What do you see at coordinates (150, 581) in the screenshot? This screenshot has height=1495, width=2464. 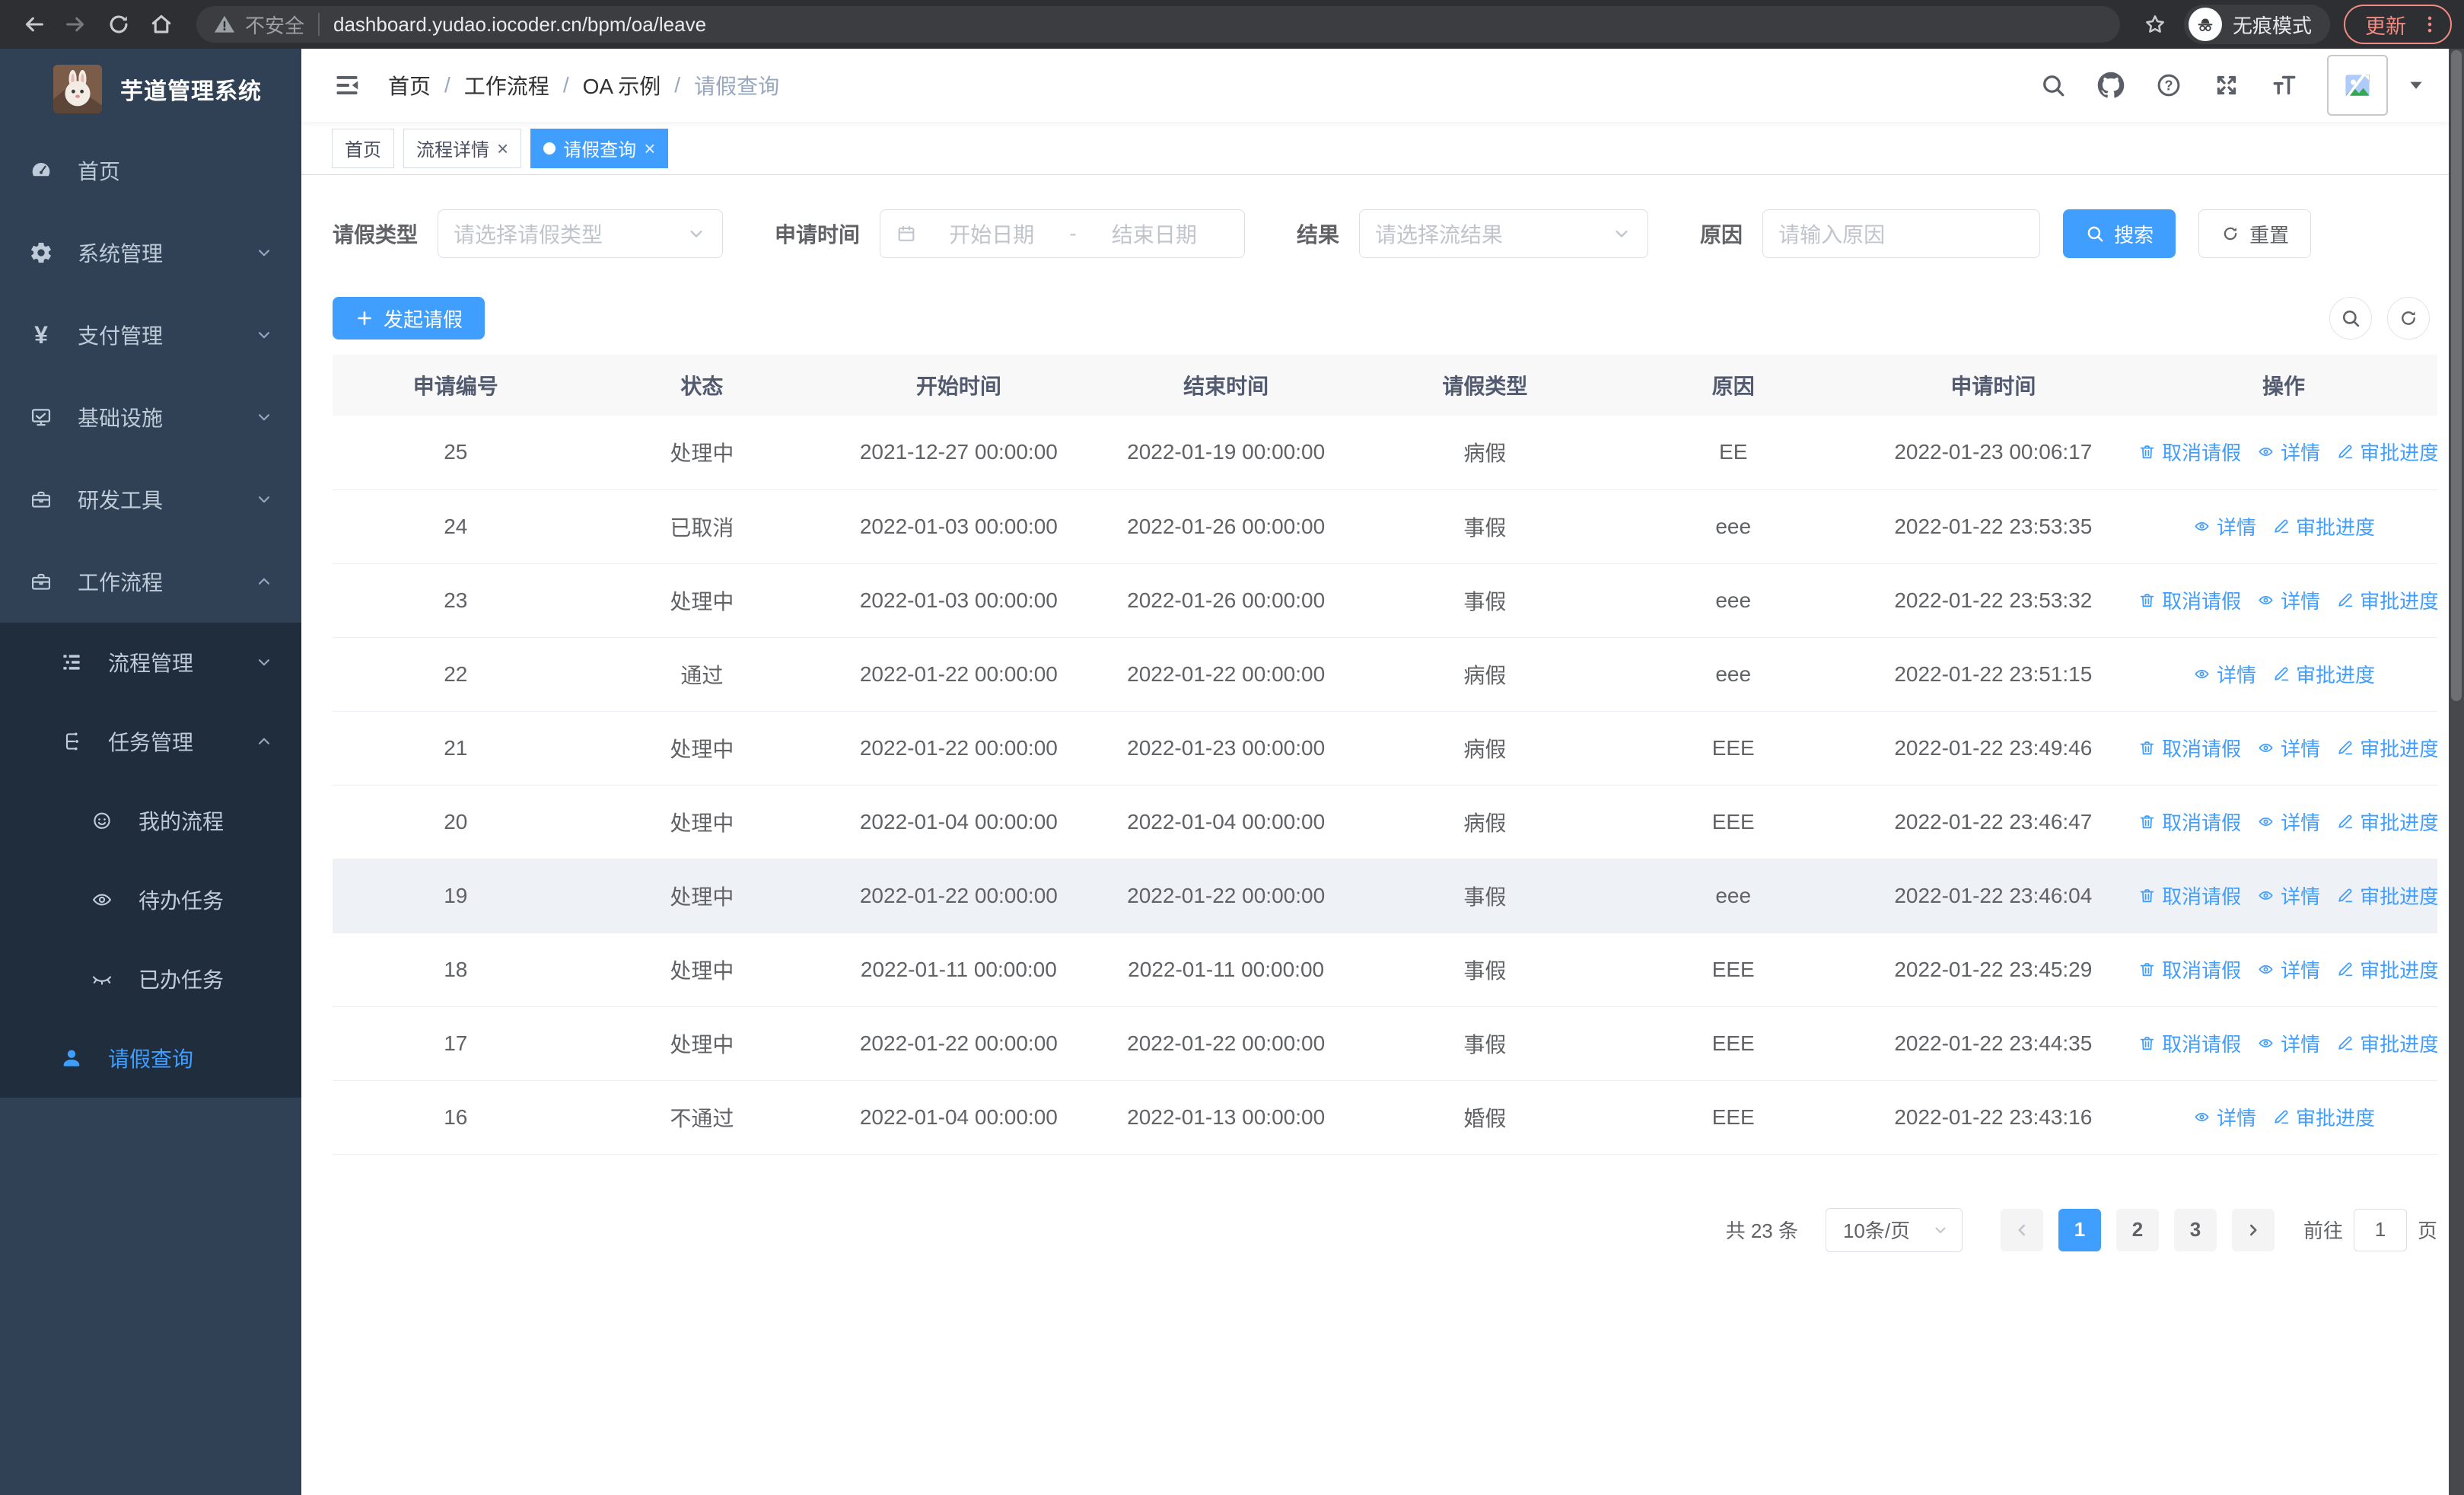 I see `sidebar-item-workflow: 工作流程` at bounding box center [150, 581].